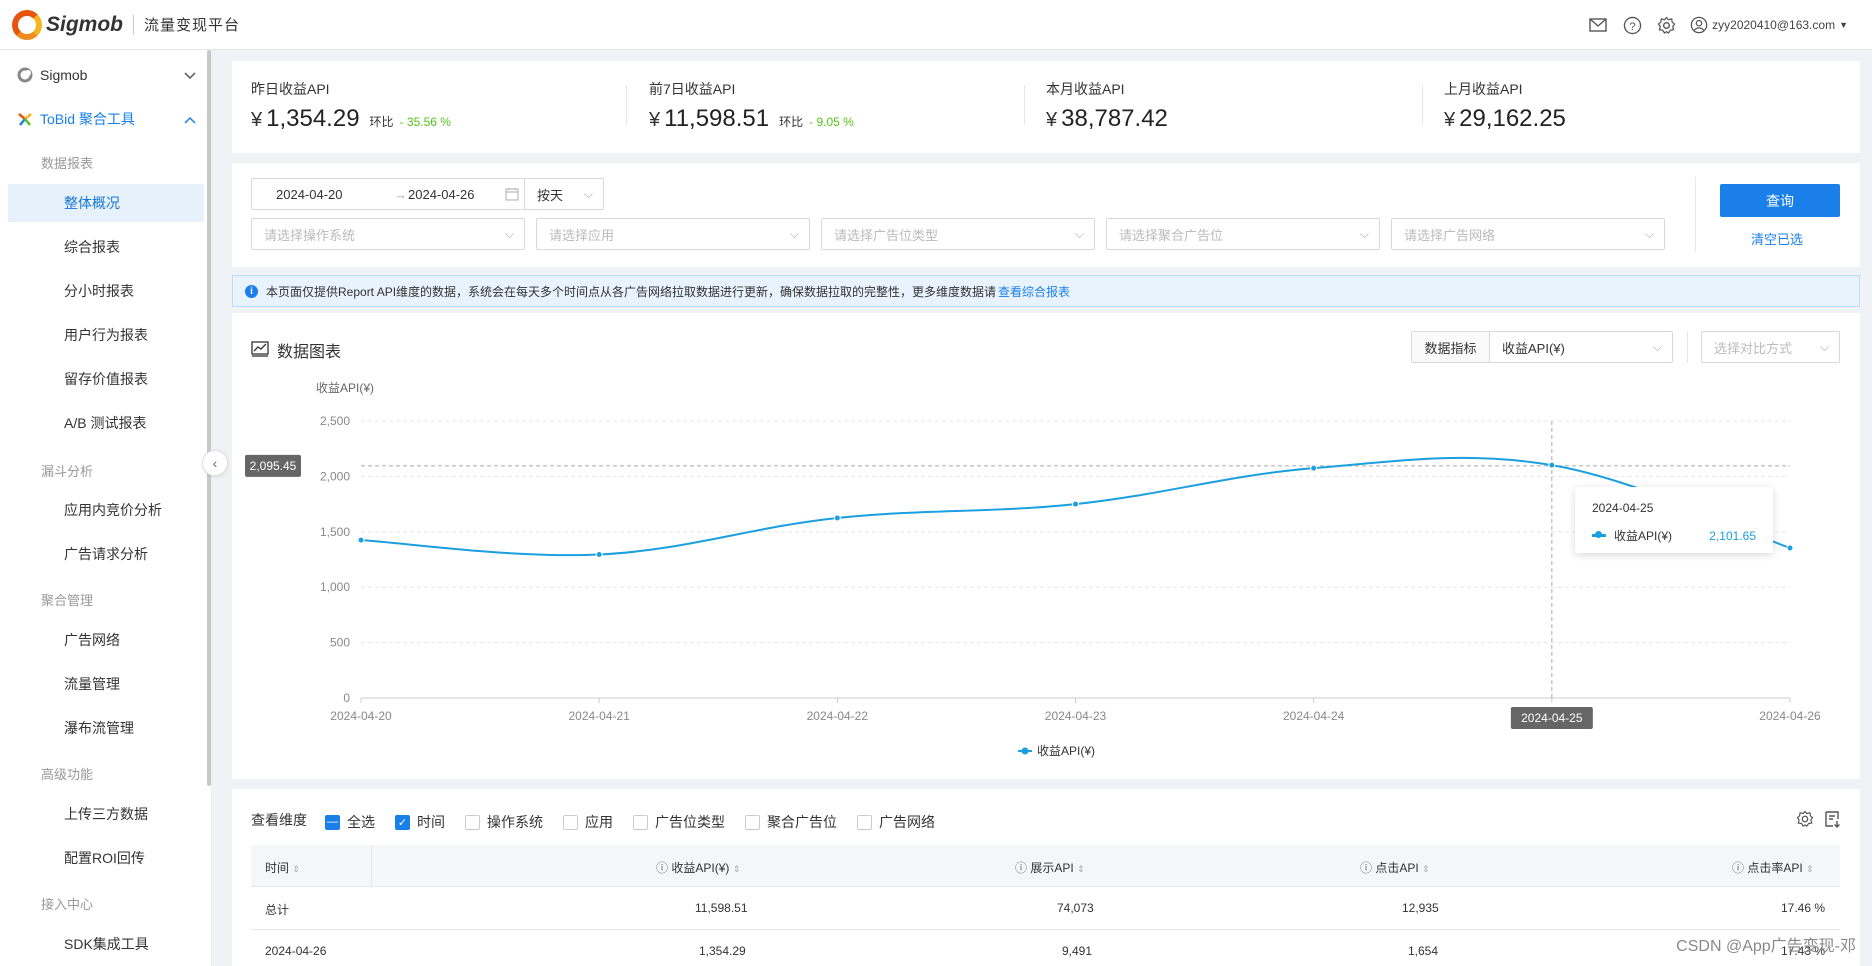  What do you see at coordinates (1114, 118) in the screenshot?
I see `stat-number: 38,787.42` at bounding box center [1114, 118].